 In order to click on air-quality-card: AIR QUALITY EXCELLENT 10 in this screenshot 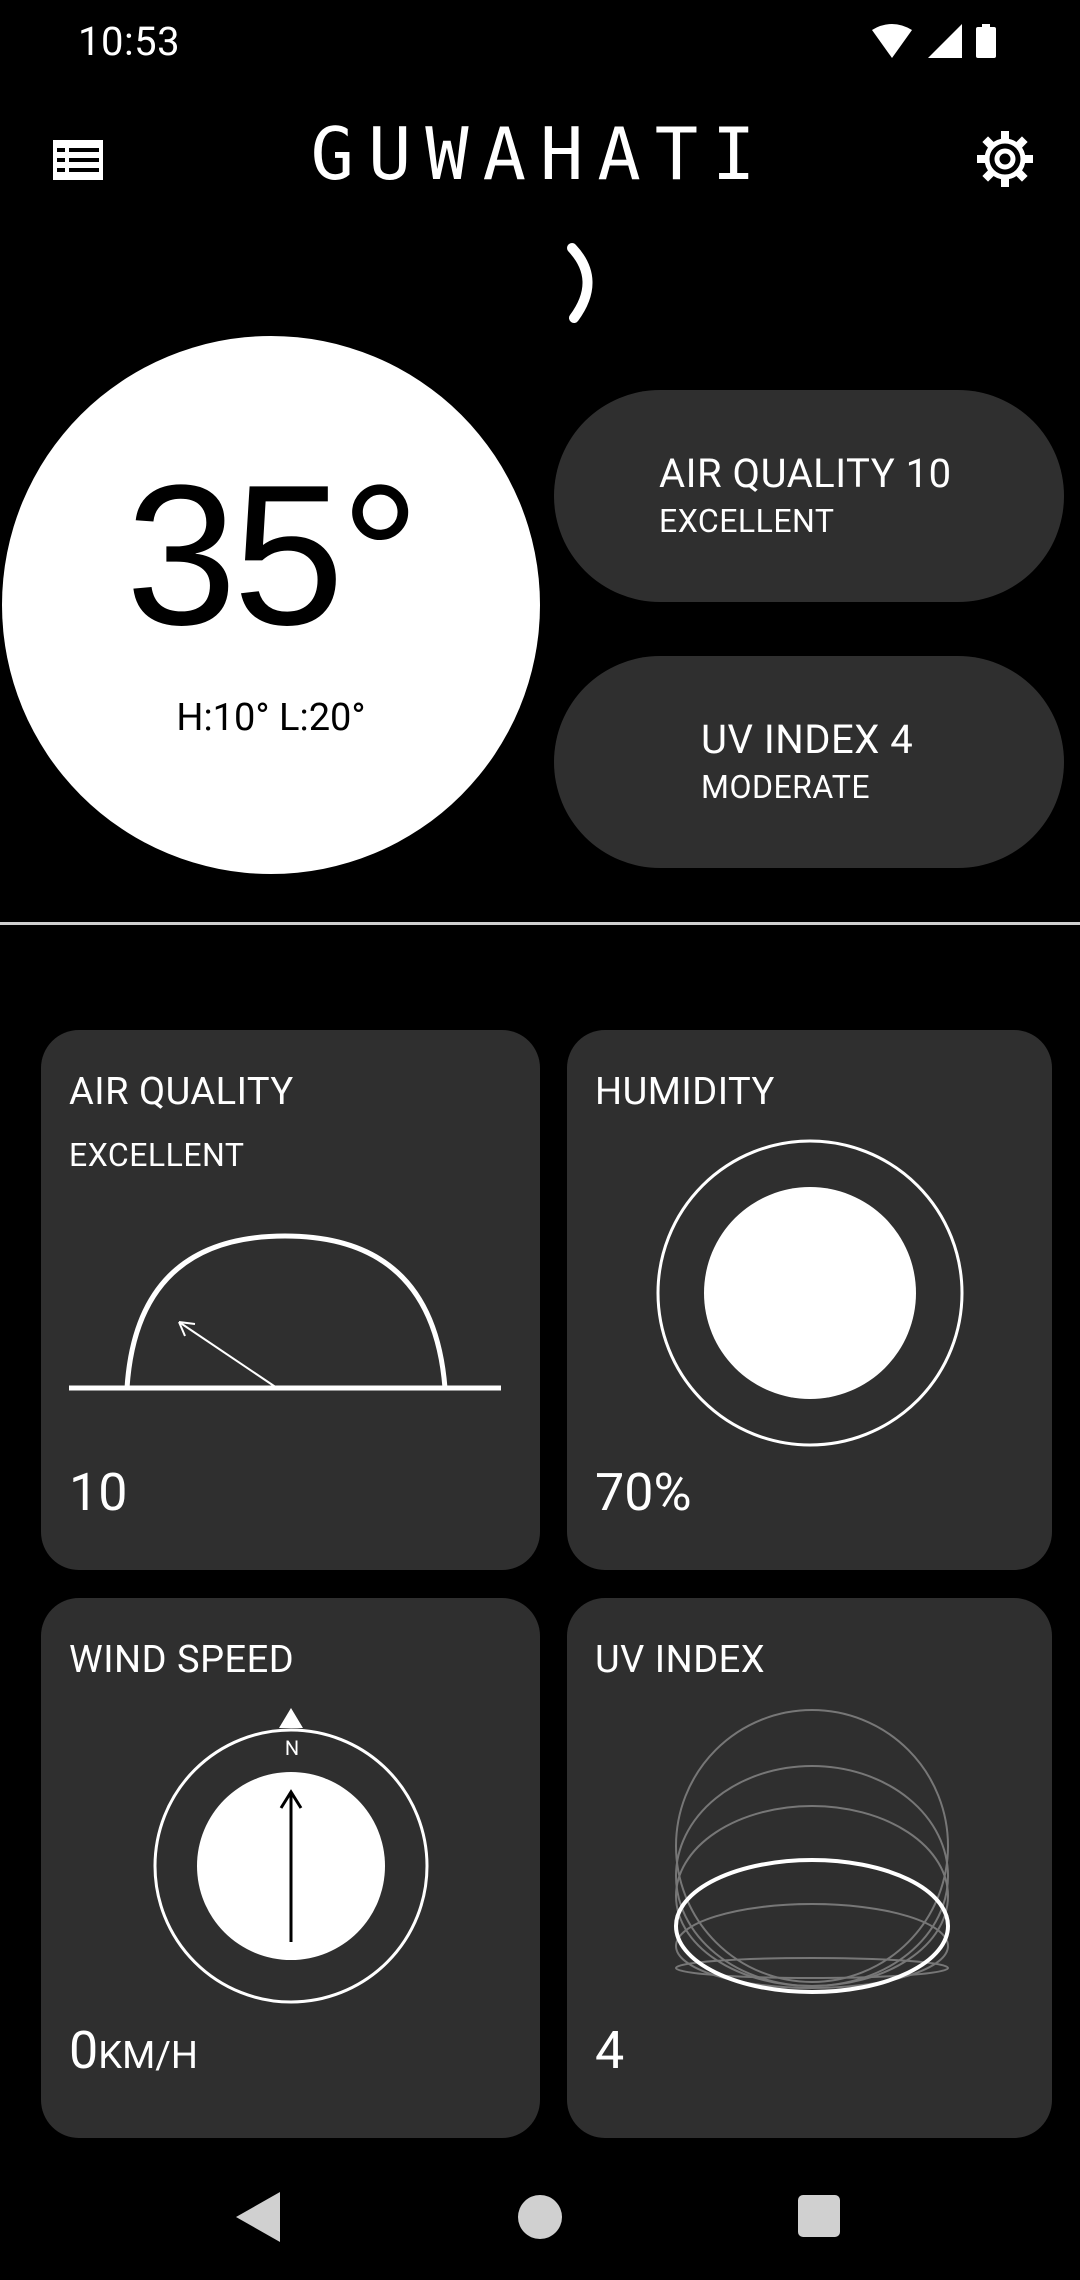, I will do `click(290, 1300)`.